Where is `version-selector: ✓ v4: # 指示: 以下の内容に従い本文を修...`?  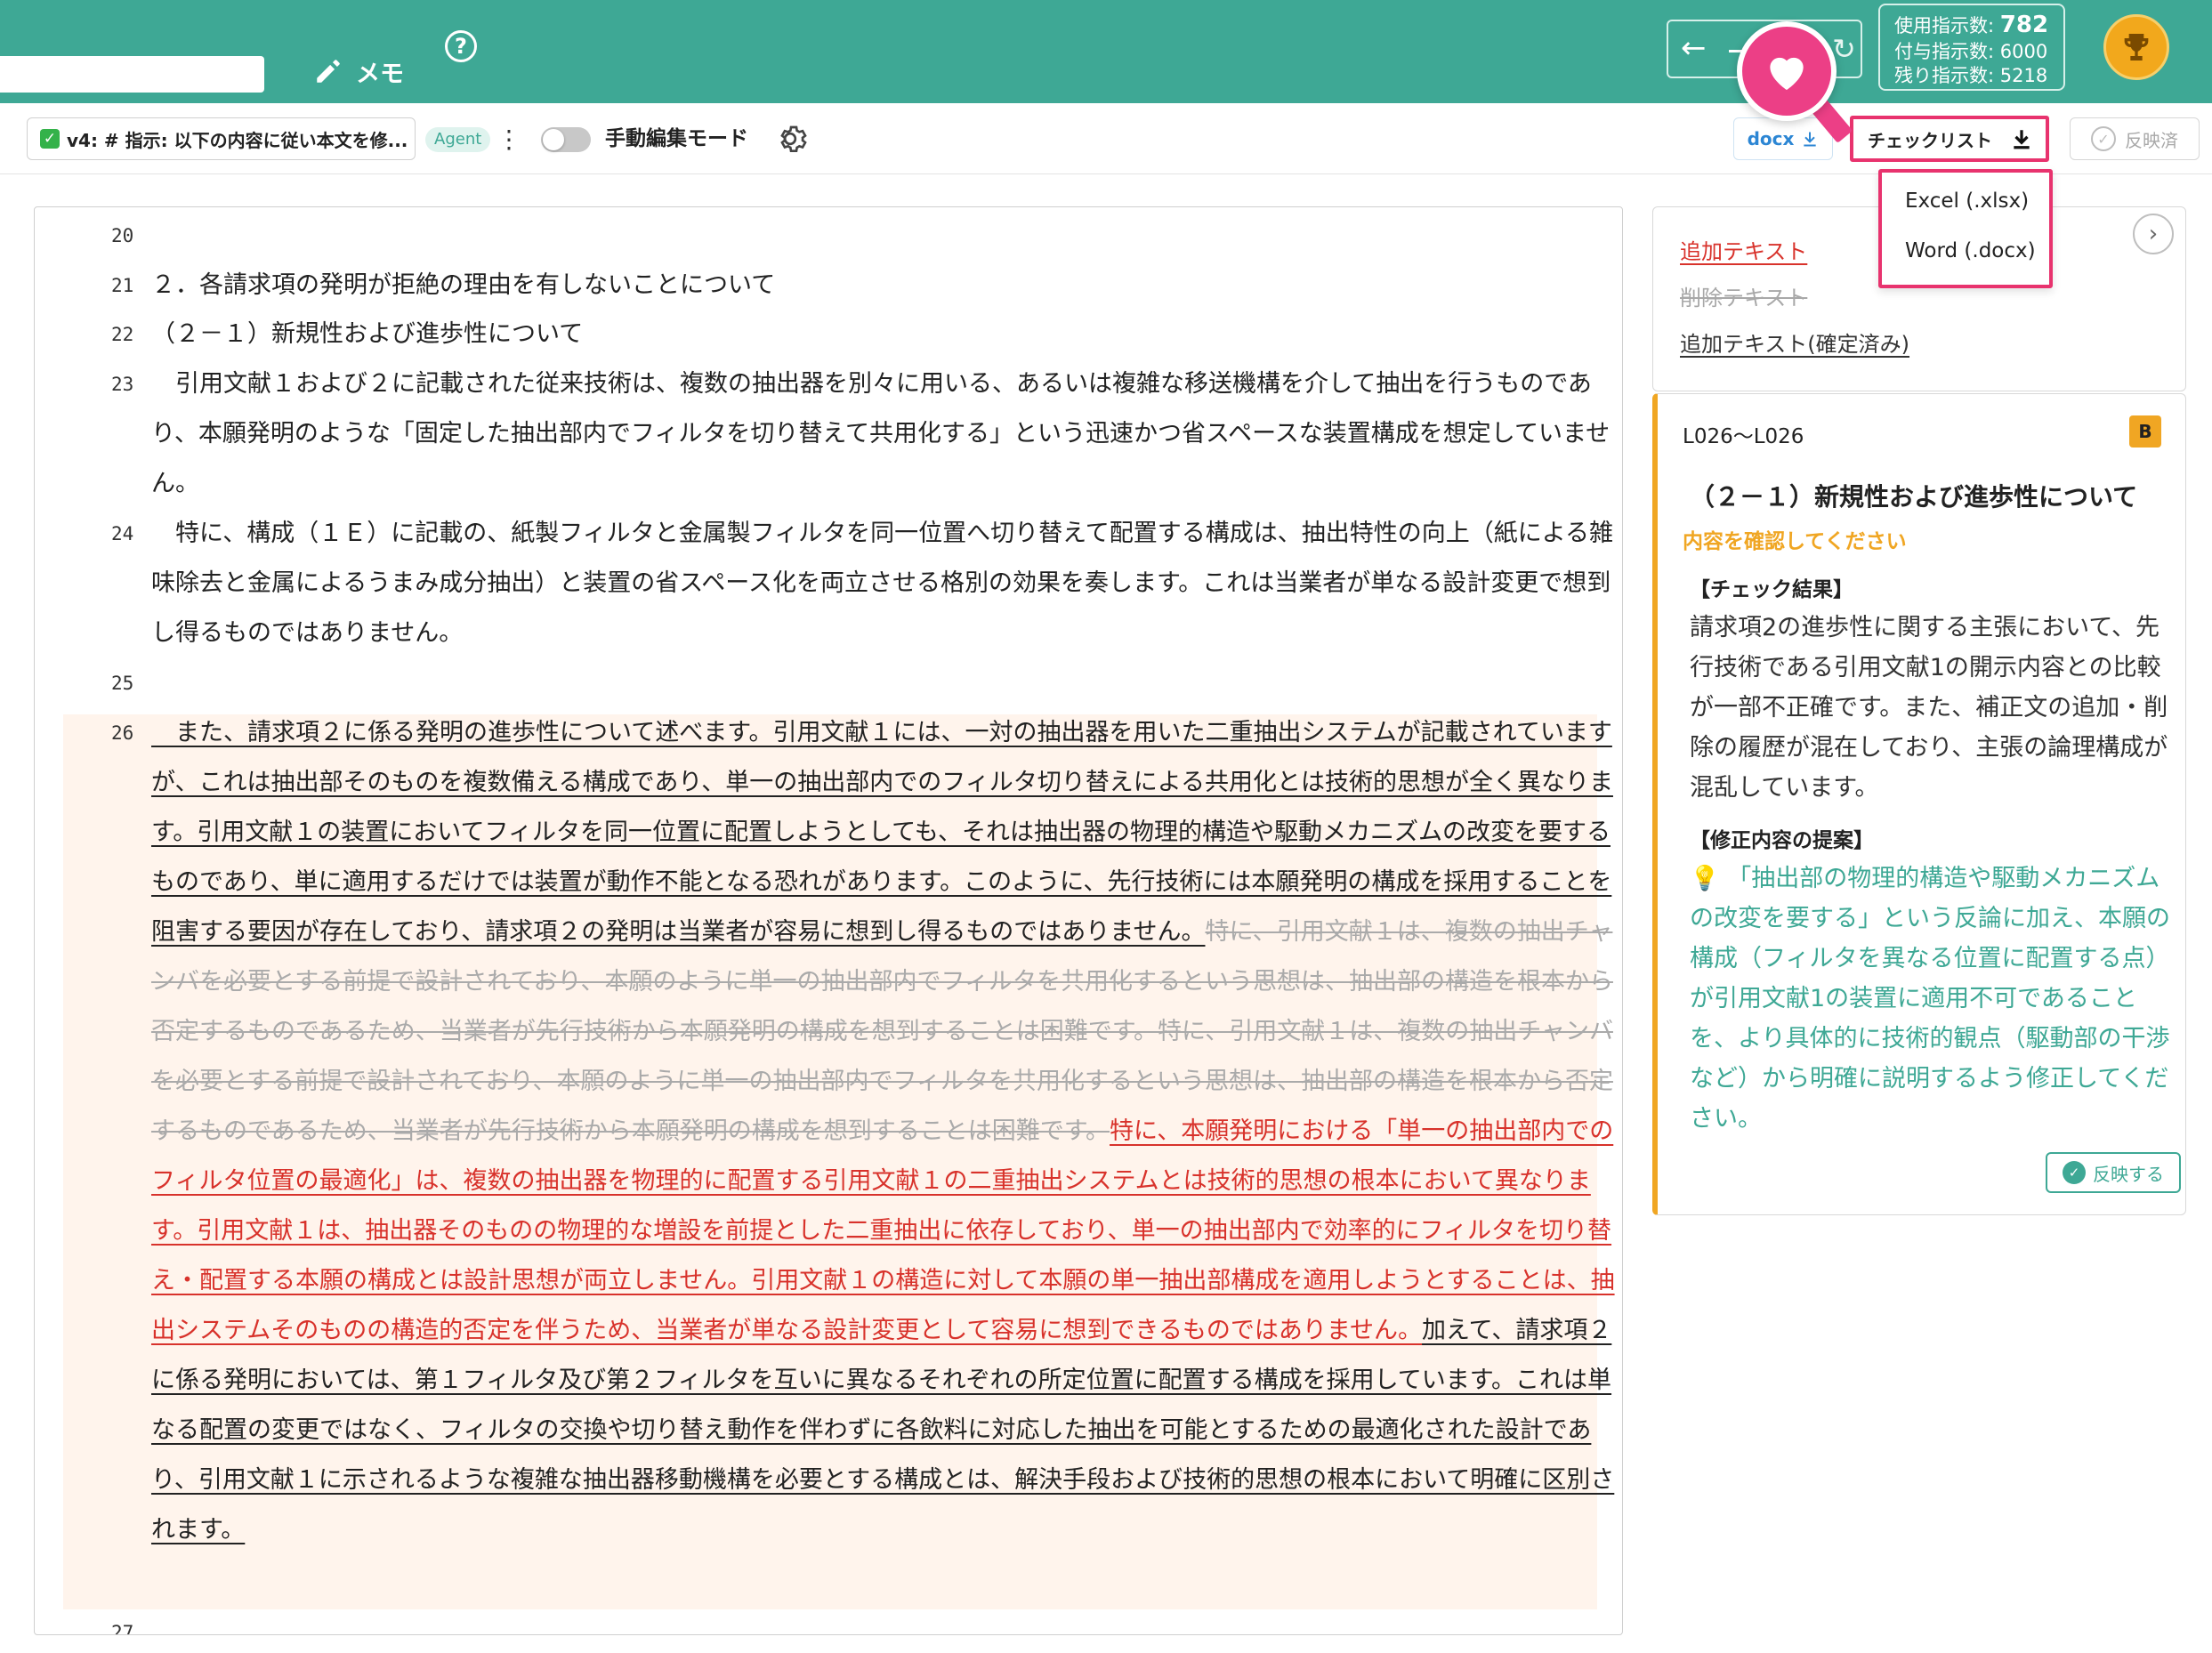 version-selector: ✓ v4: # 指示: 以下の内容に従い本文を修... is located at coordinates (221, 138).